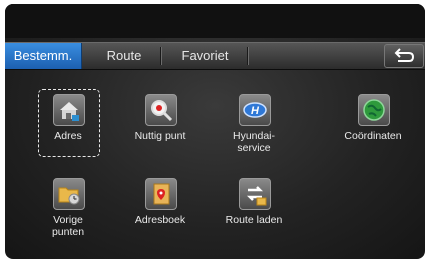  What do you see at coordinates (205, 56) in the screenshot?
I see `tab-favoriet: Favoriet` at bounding box center [205, 56].